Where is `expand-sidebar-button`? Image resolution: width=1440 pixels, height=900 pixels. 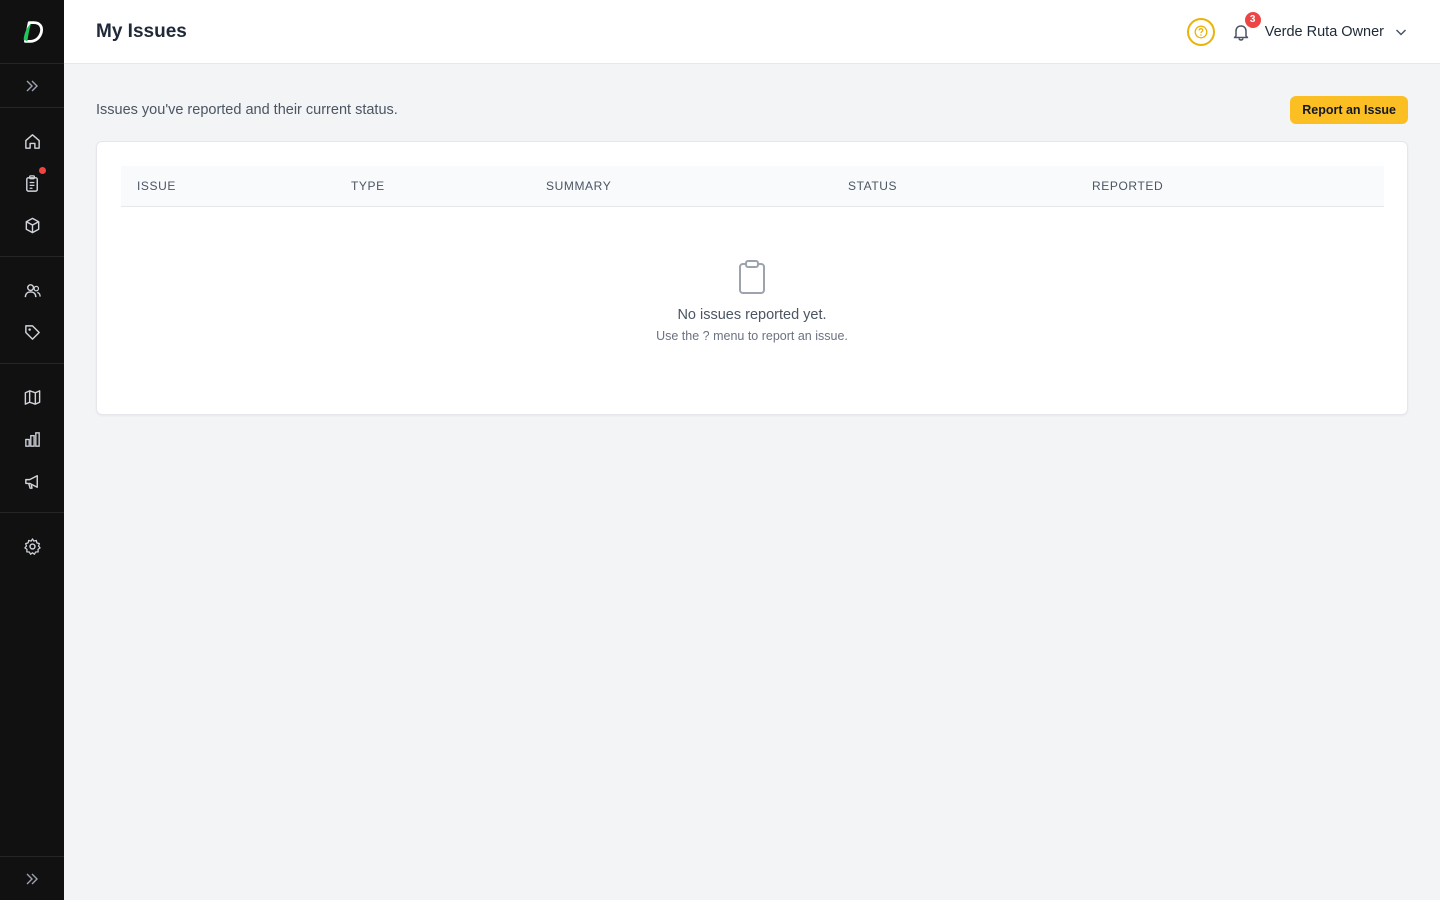
expand-sidebar-button is located at coordinates (32, 86).